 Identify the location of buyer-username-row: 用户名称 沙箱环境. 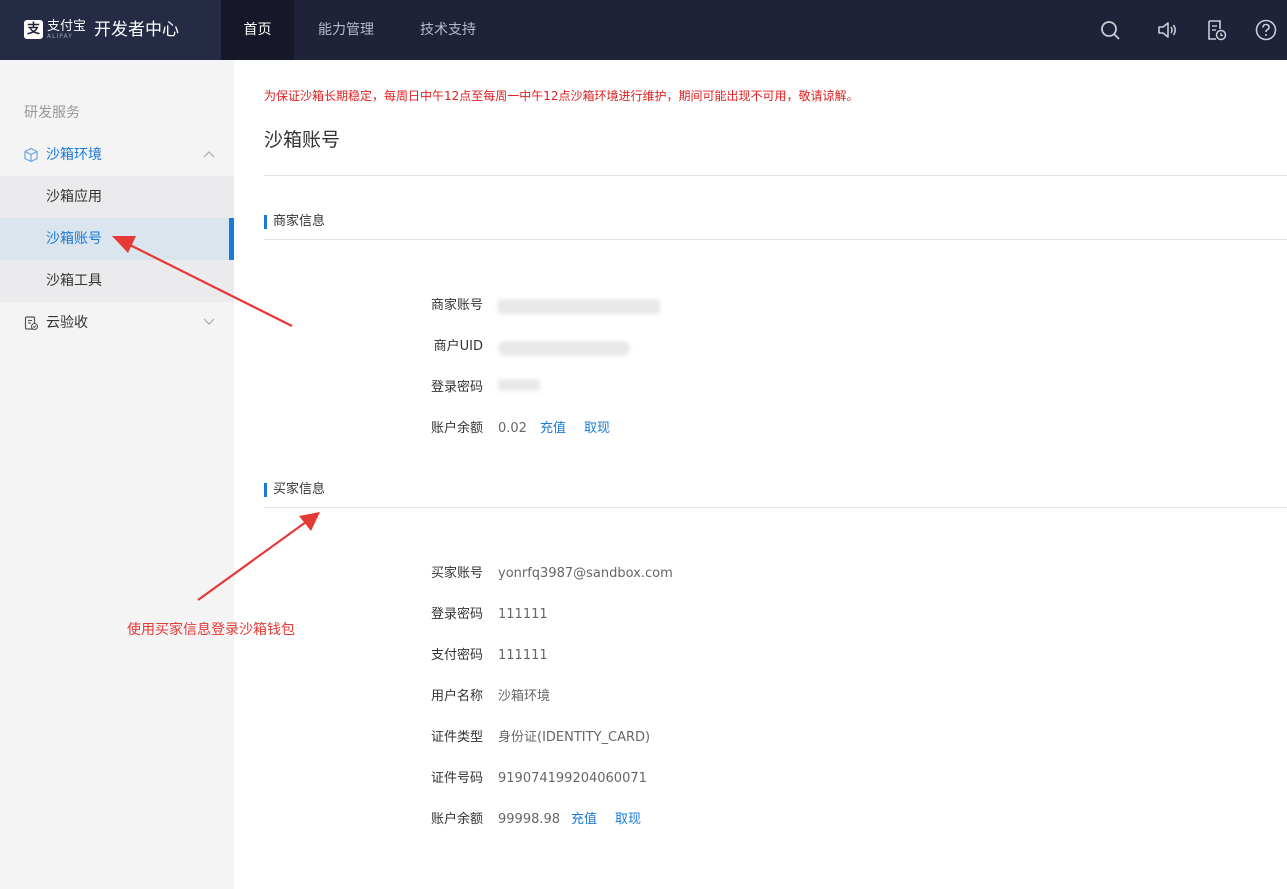
(643, 697).